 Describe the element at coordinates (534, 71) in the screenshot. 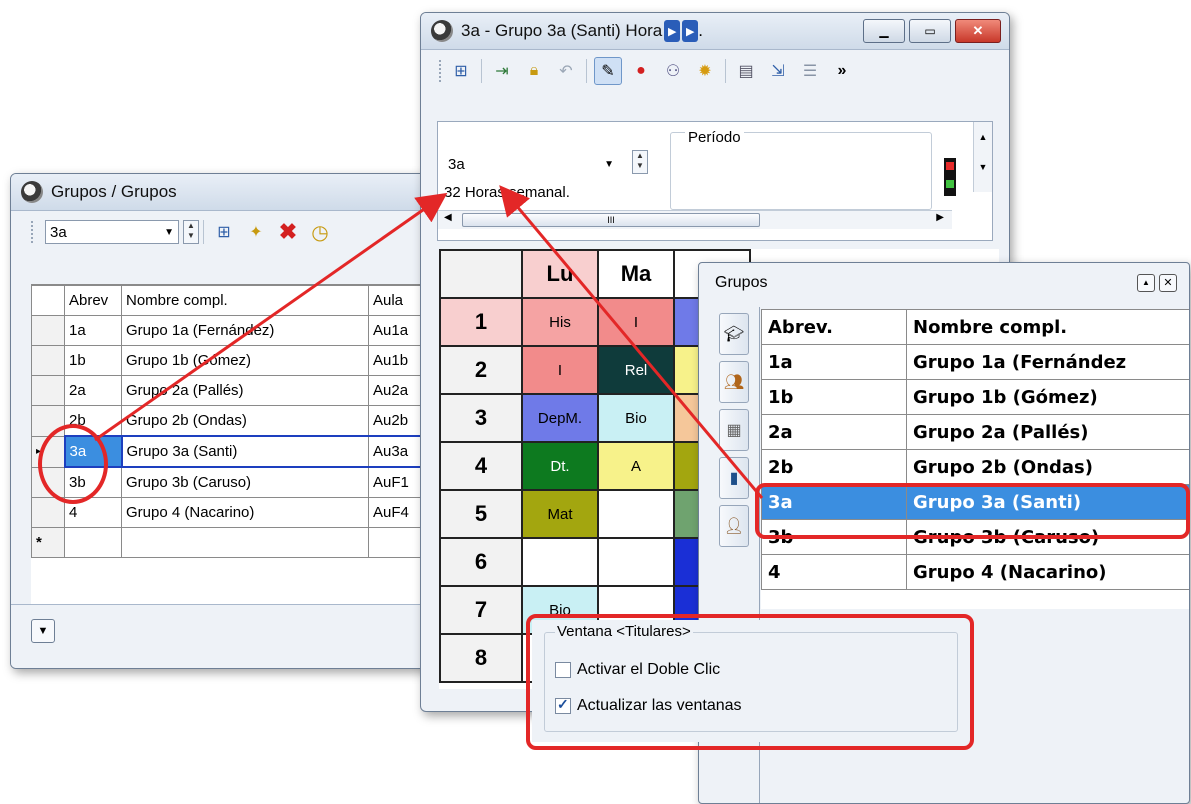

I see `lock-icon: 🔒︎` at that location.